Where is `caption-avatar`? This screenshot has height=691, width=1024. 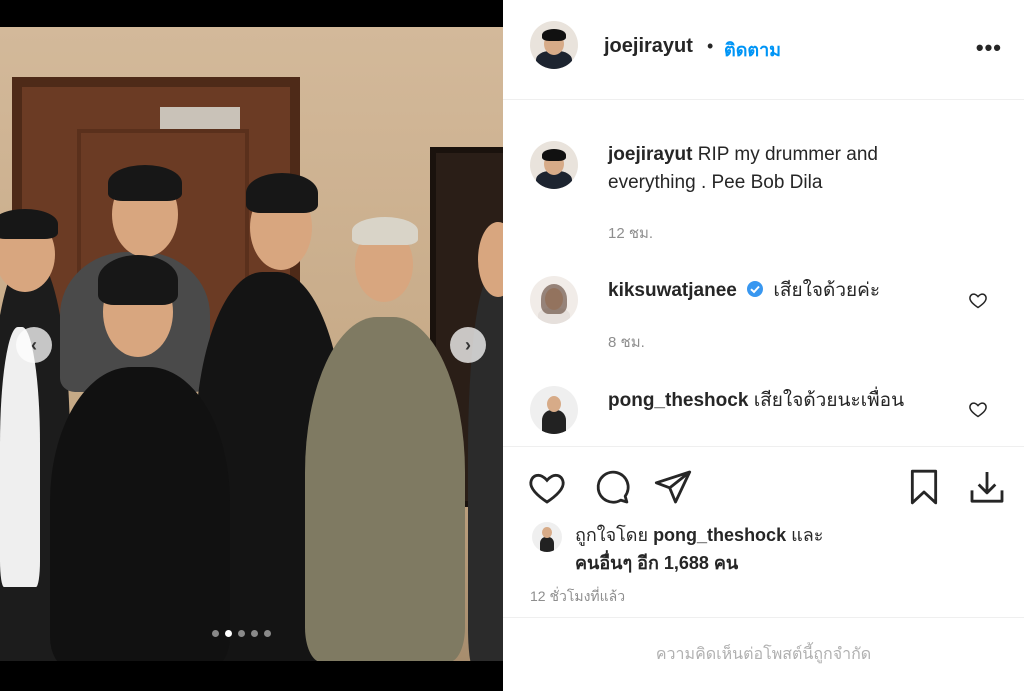
caption-avatar is located at coordinates (554, 165).